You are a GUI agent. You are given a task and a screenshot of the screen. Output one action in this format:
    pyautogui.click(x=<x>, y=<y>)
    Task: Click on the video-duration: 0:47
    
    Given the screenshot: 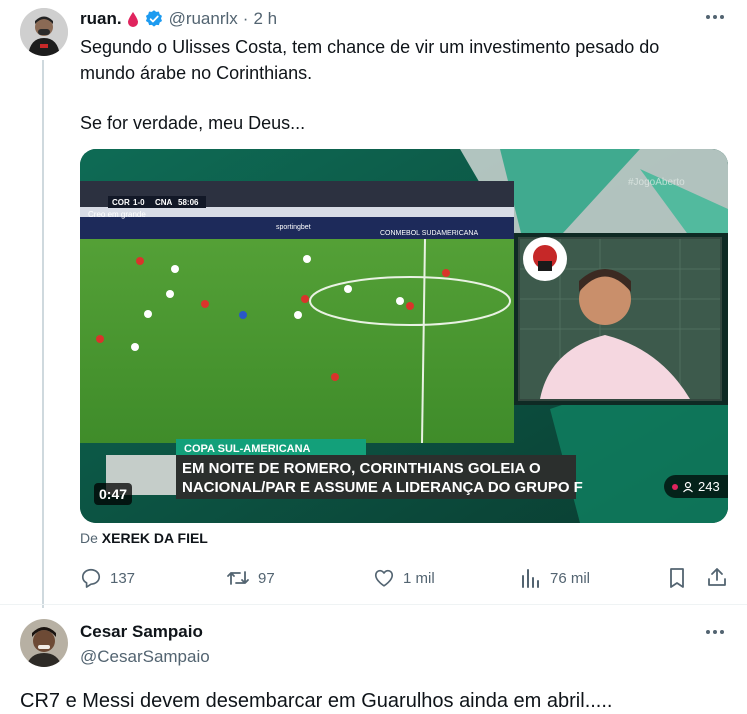 What is the action you would take?
    pyautogui.click(x=113, y=494)
    